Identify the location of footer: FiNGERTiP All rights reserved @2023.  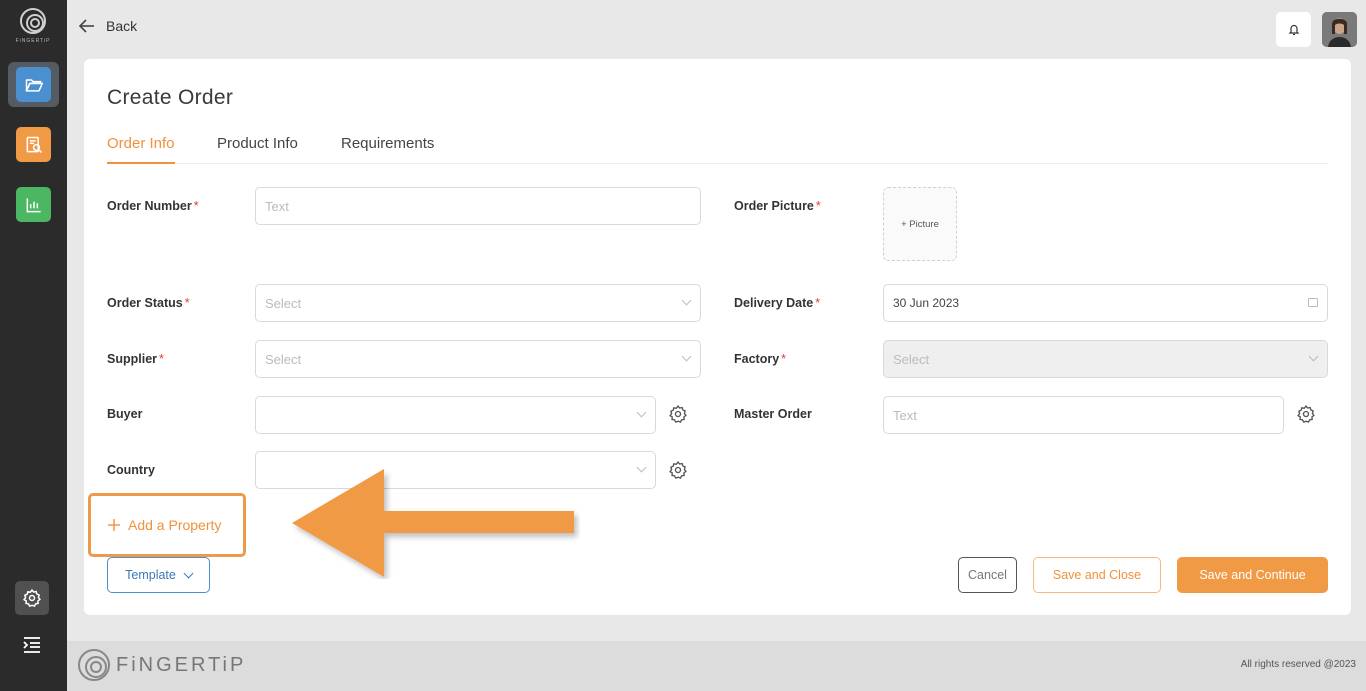
(716, 666).